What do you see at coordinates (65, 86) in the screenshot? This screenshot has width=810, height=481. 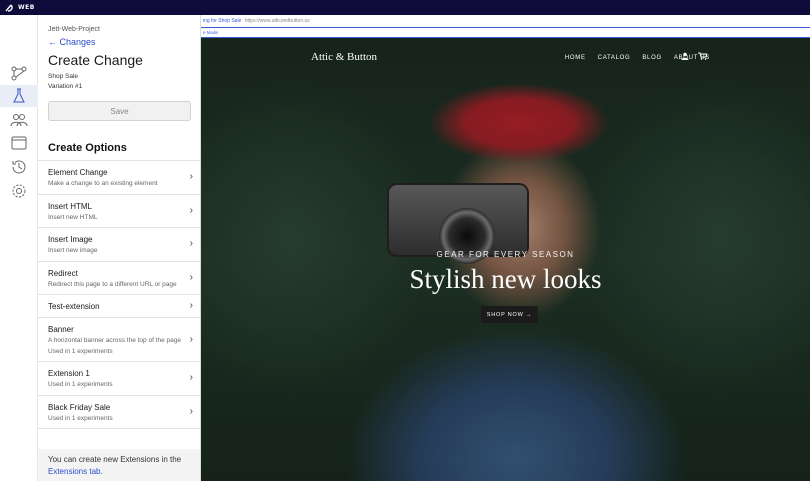 I see `variation-name: Variation #1` at bounding box center [65, 86].